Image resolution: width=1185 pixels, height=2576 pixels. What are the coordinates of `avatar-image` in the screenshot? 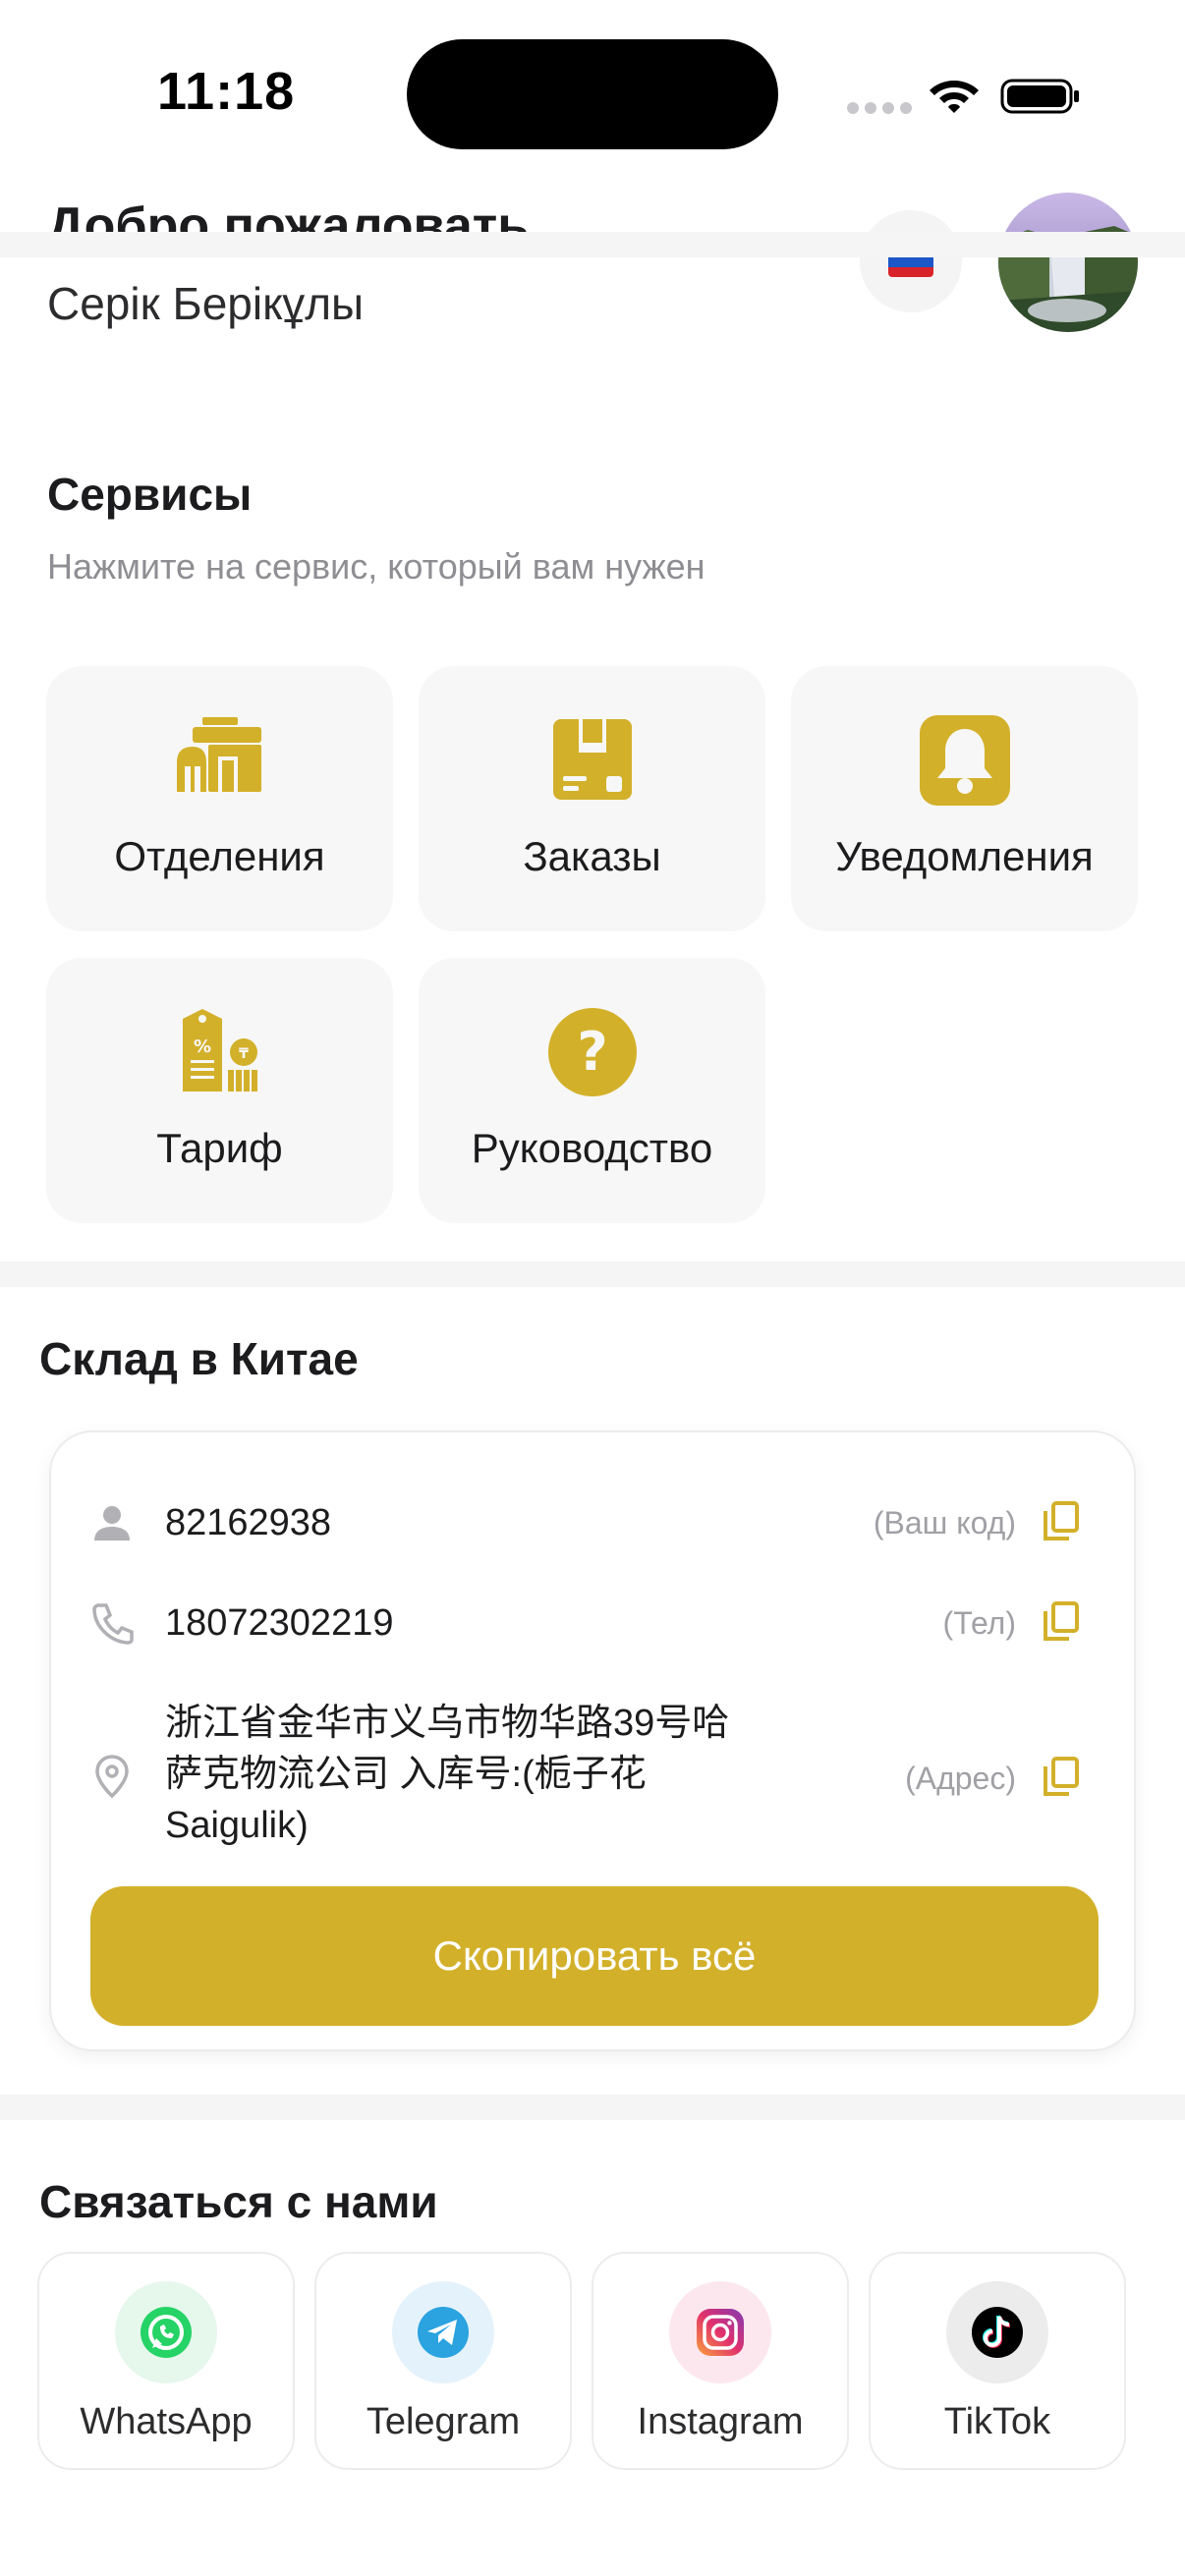 It's located at (1068, 262).